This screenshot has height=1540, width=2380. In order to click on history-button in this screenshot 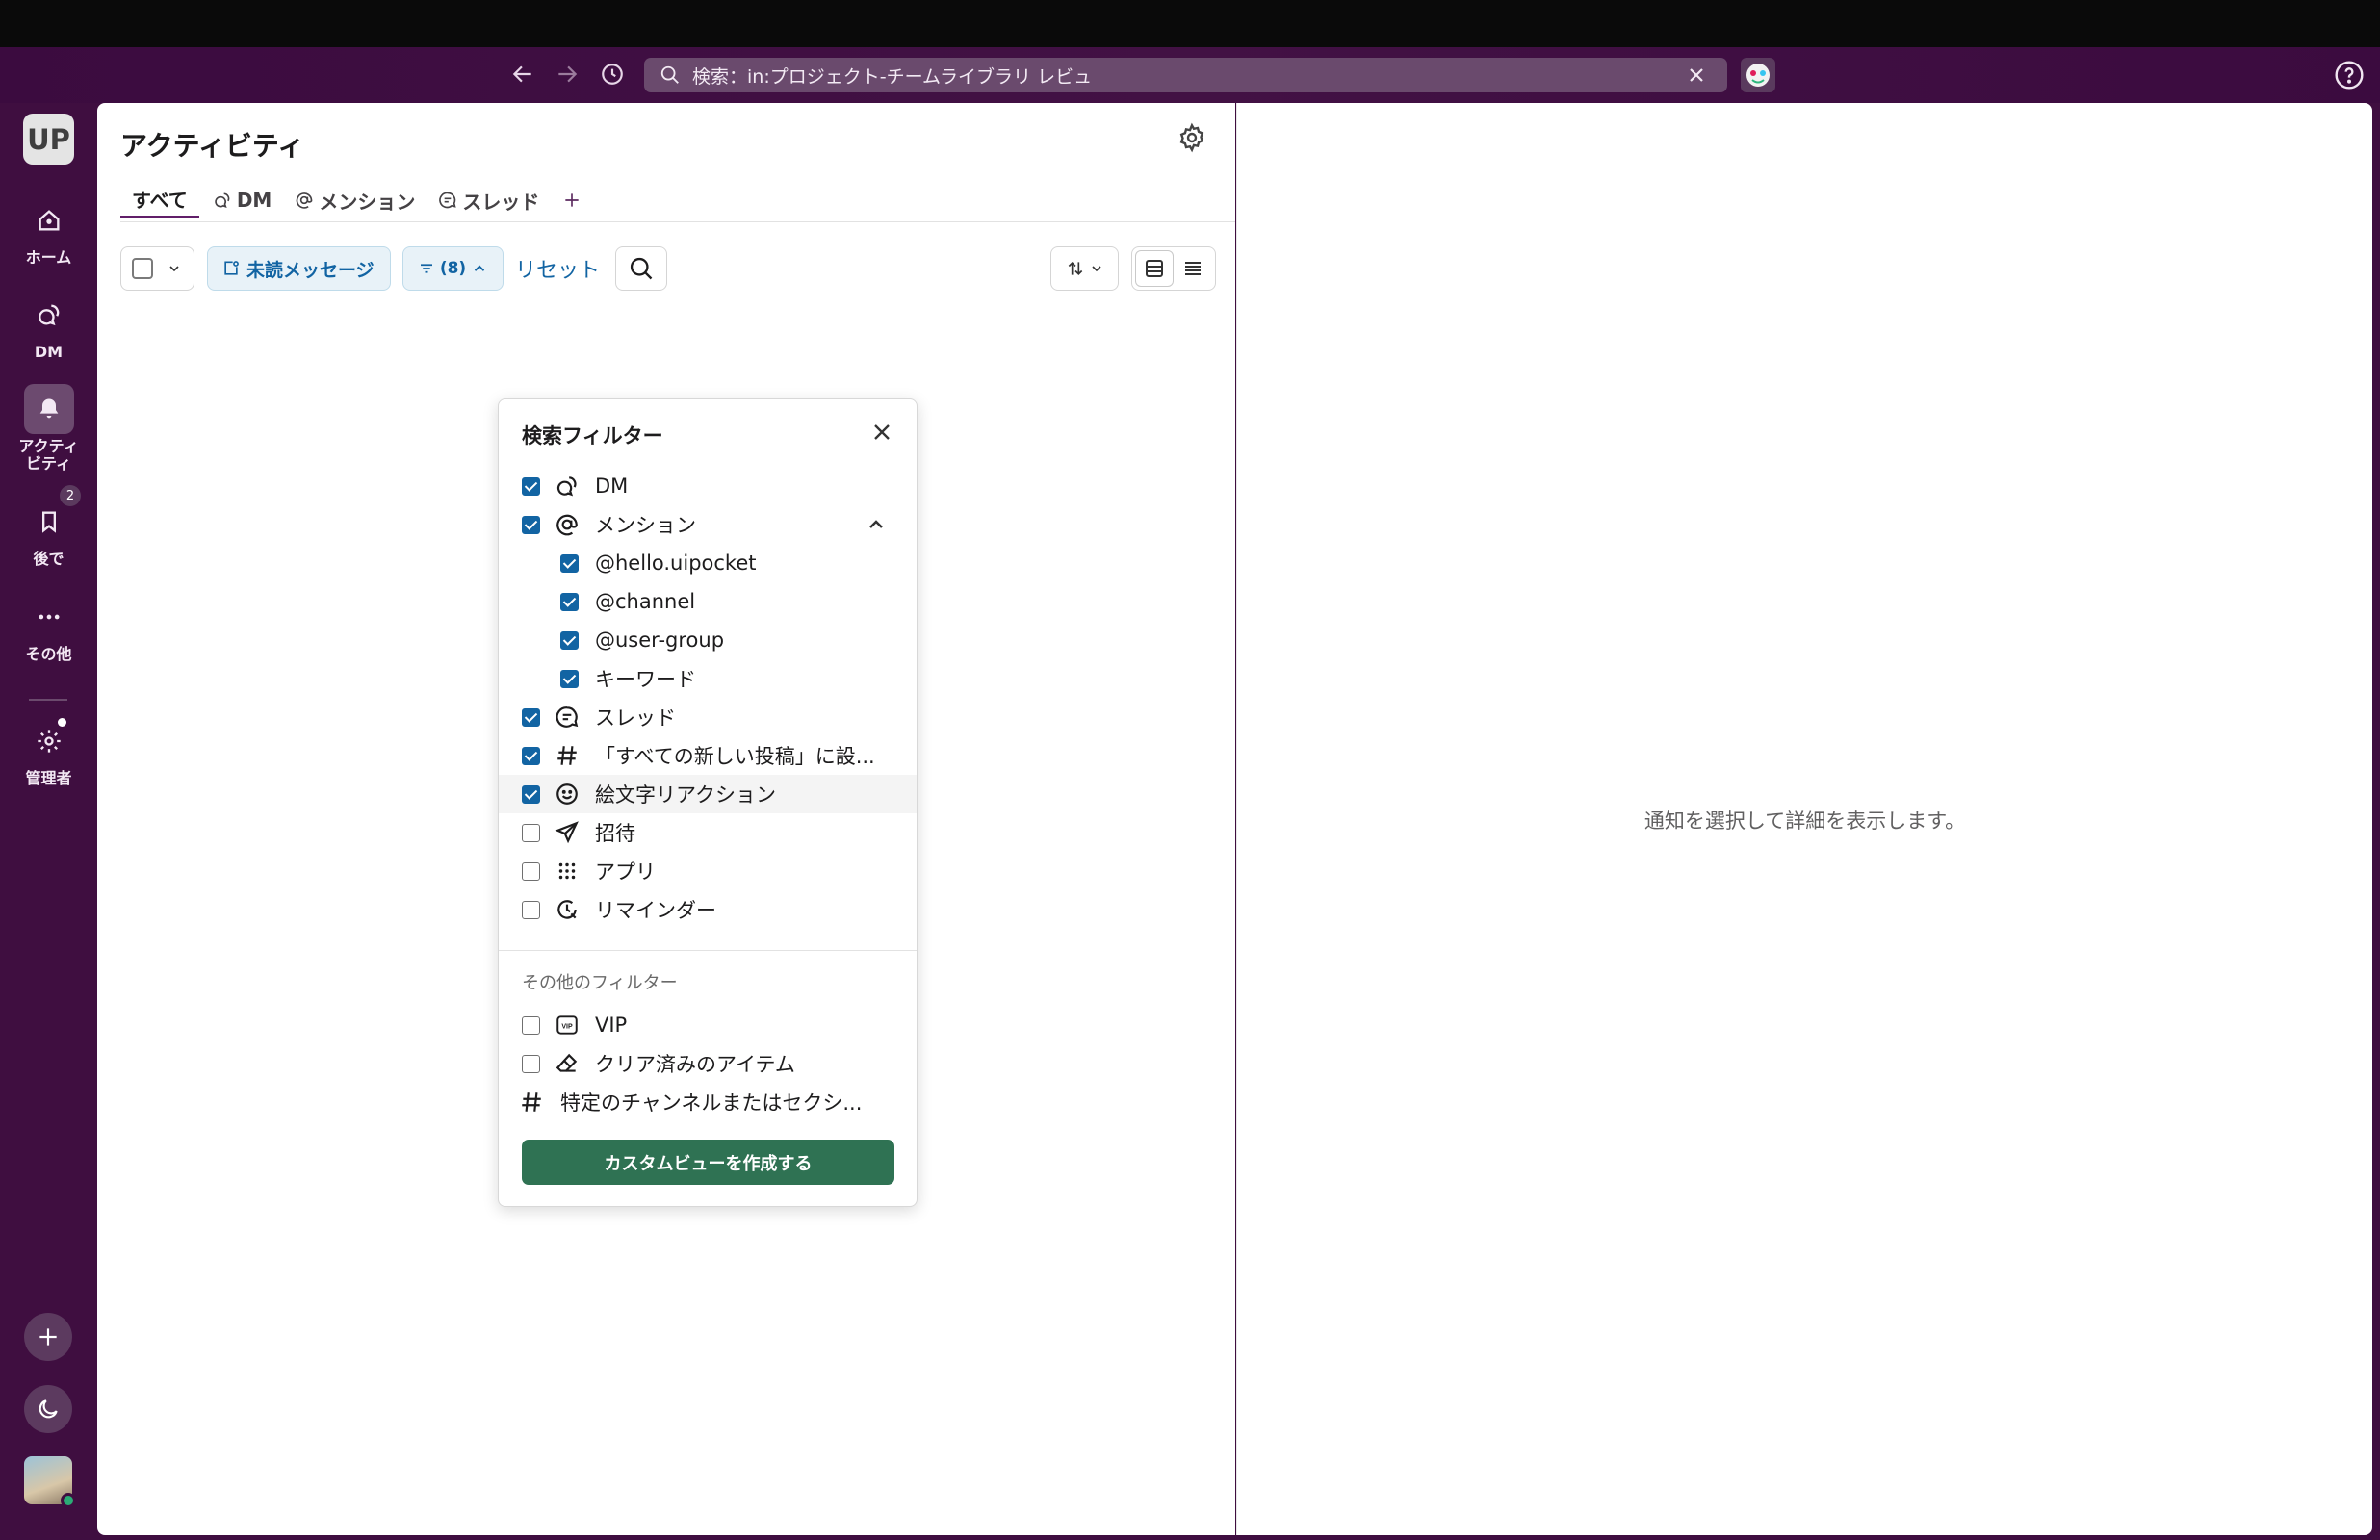, I will do `click(613, 74)`.